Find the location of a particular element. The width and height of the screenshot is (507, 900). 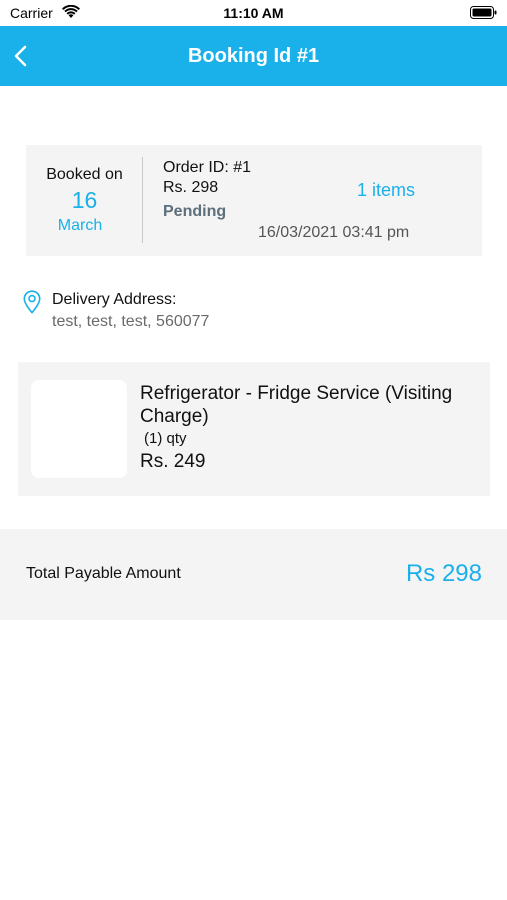

order-amount: Rs. 298 is located at coordinates (191, 187).